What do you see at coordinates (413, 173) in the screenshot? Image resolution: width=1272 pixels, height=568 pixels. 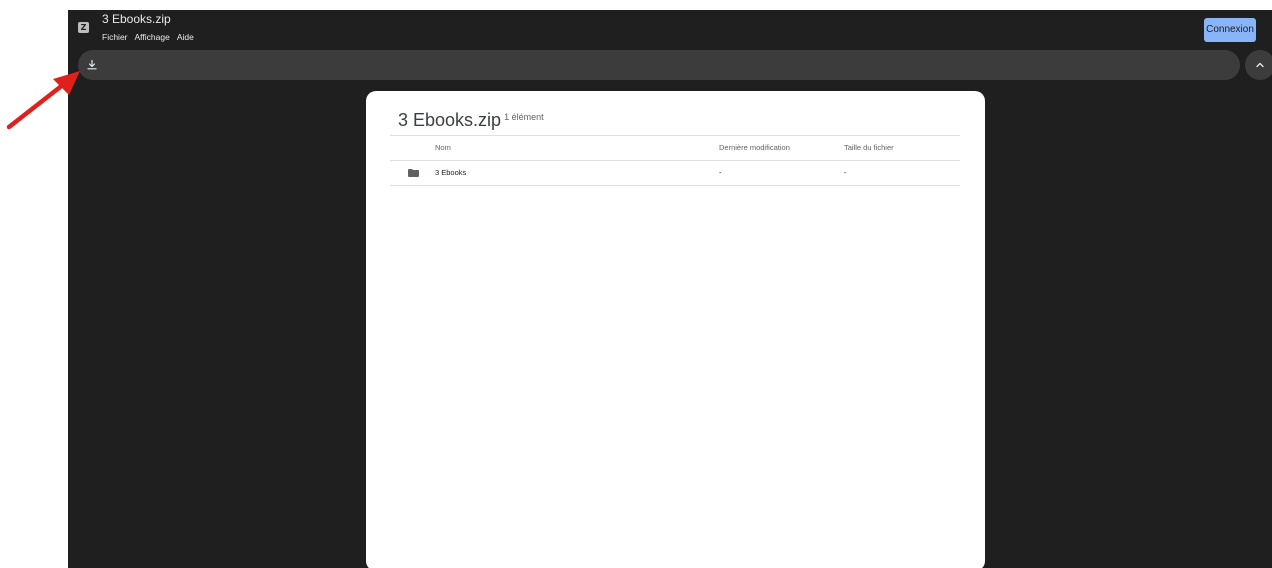 I see `folder-icon` at bounding box center [413, 173].